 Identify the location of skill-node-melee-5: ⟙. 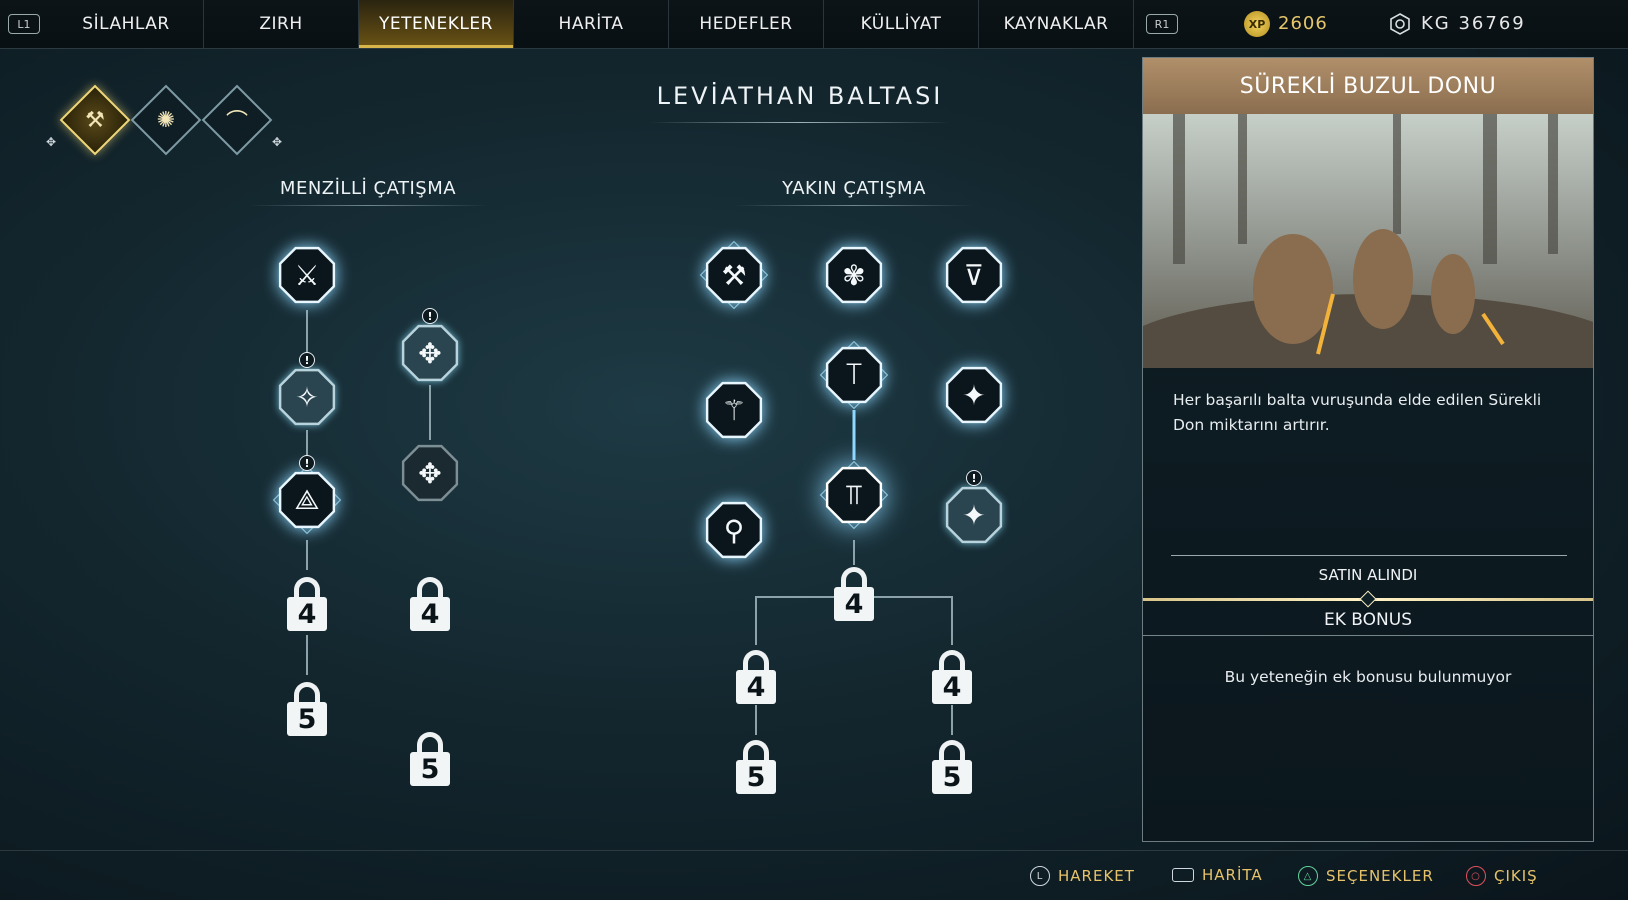
(854, 375).